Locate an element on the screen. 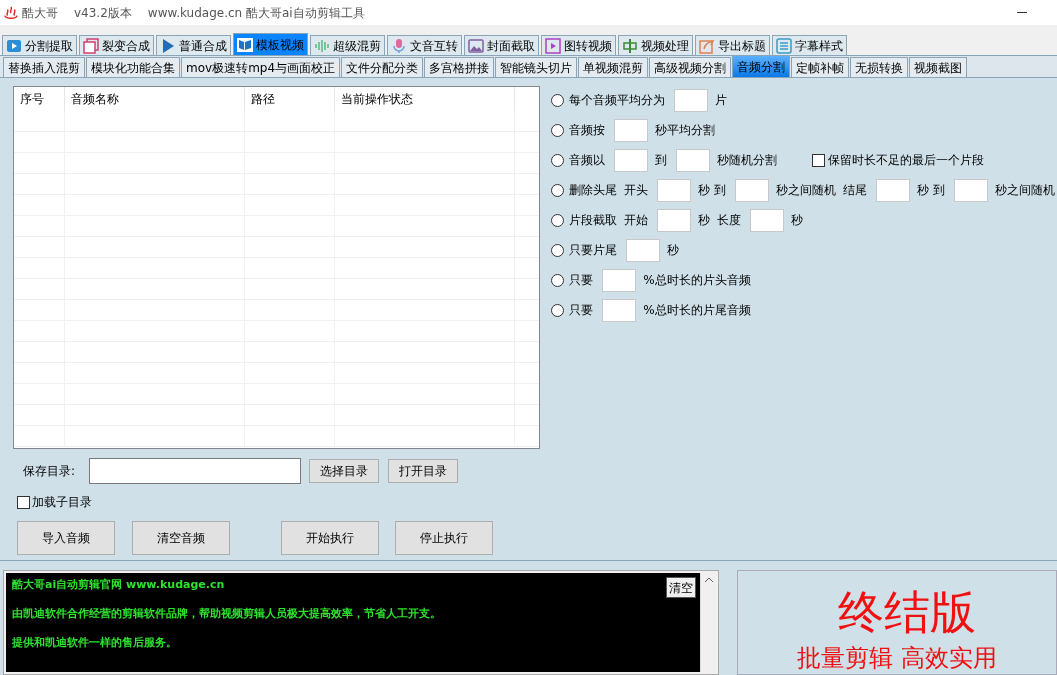 This screenshot has width=1057, height=675. sub-tab: 高级视频分割 is located at coordinates (690, 67).